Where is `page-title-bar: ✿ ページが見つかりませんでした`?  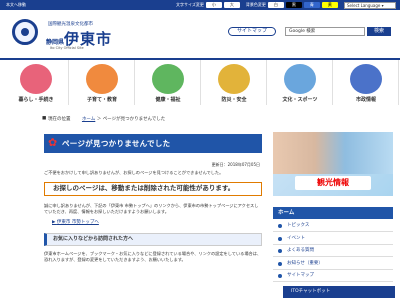 page-title-bar: ✿ ページが見つかりませんでした is located at coordinates (153, 143).